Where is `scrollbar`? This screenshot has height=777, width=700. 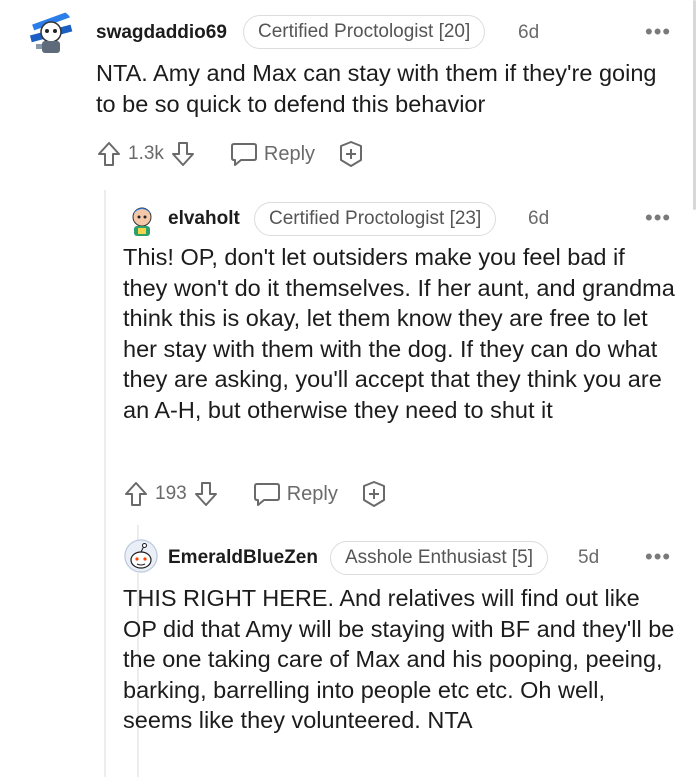 scrollbar is located at coordinates (694, 105).